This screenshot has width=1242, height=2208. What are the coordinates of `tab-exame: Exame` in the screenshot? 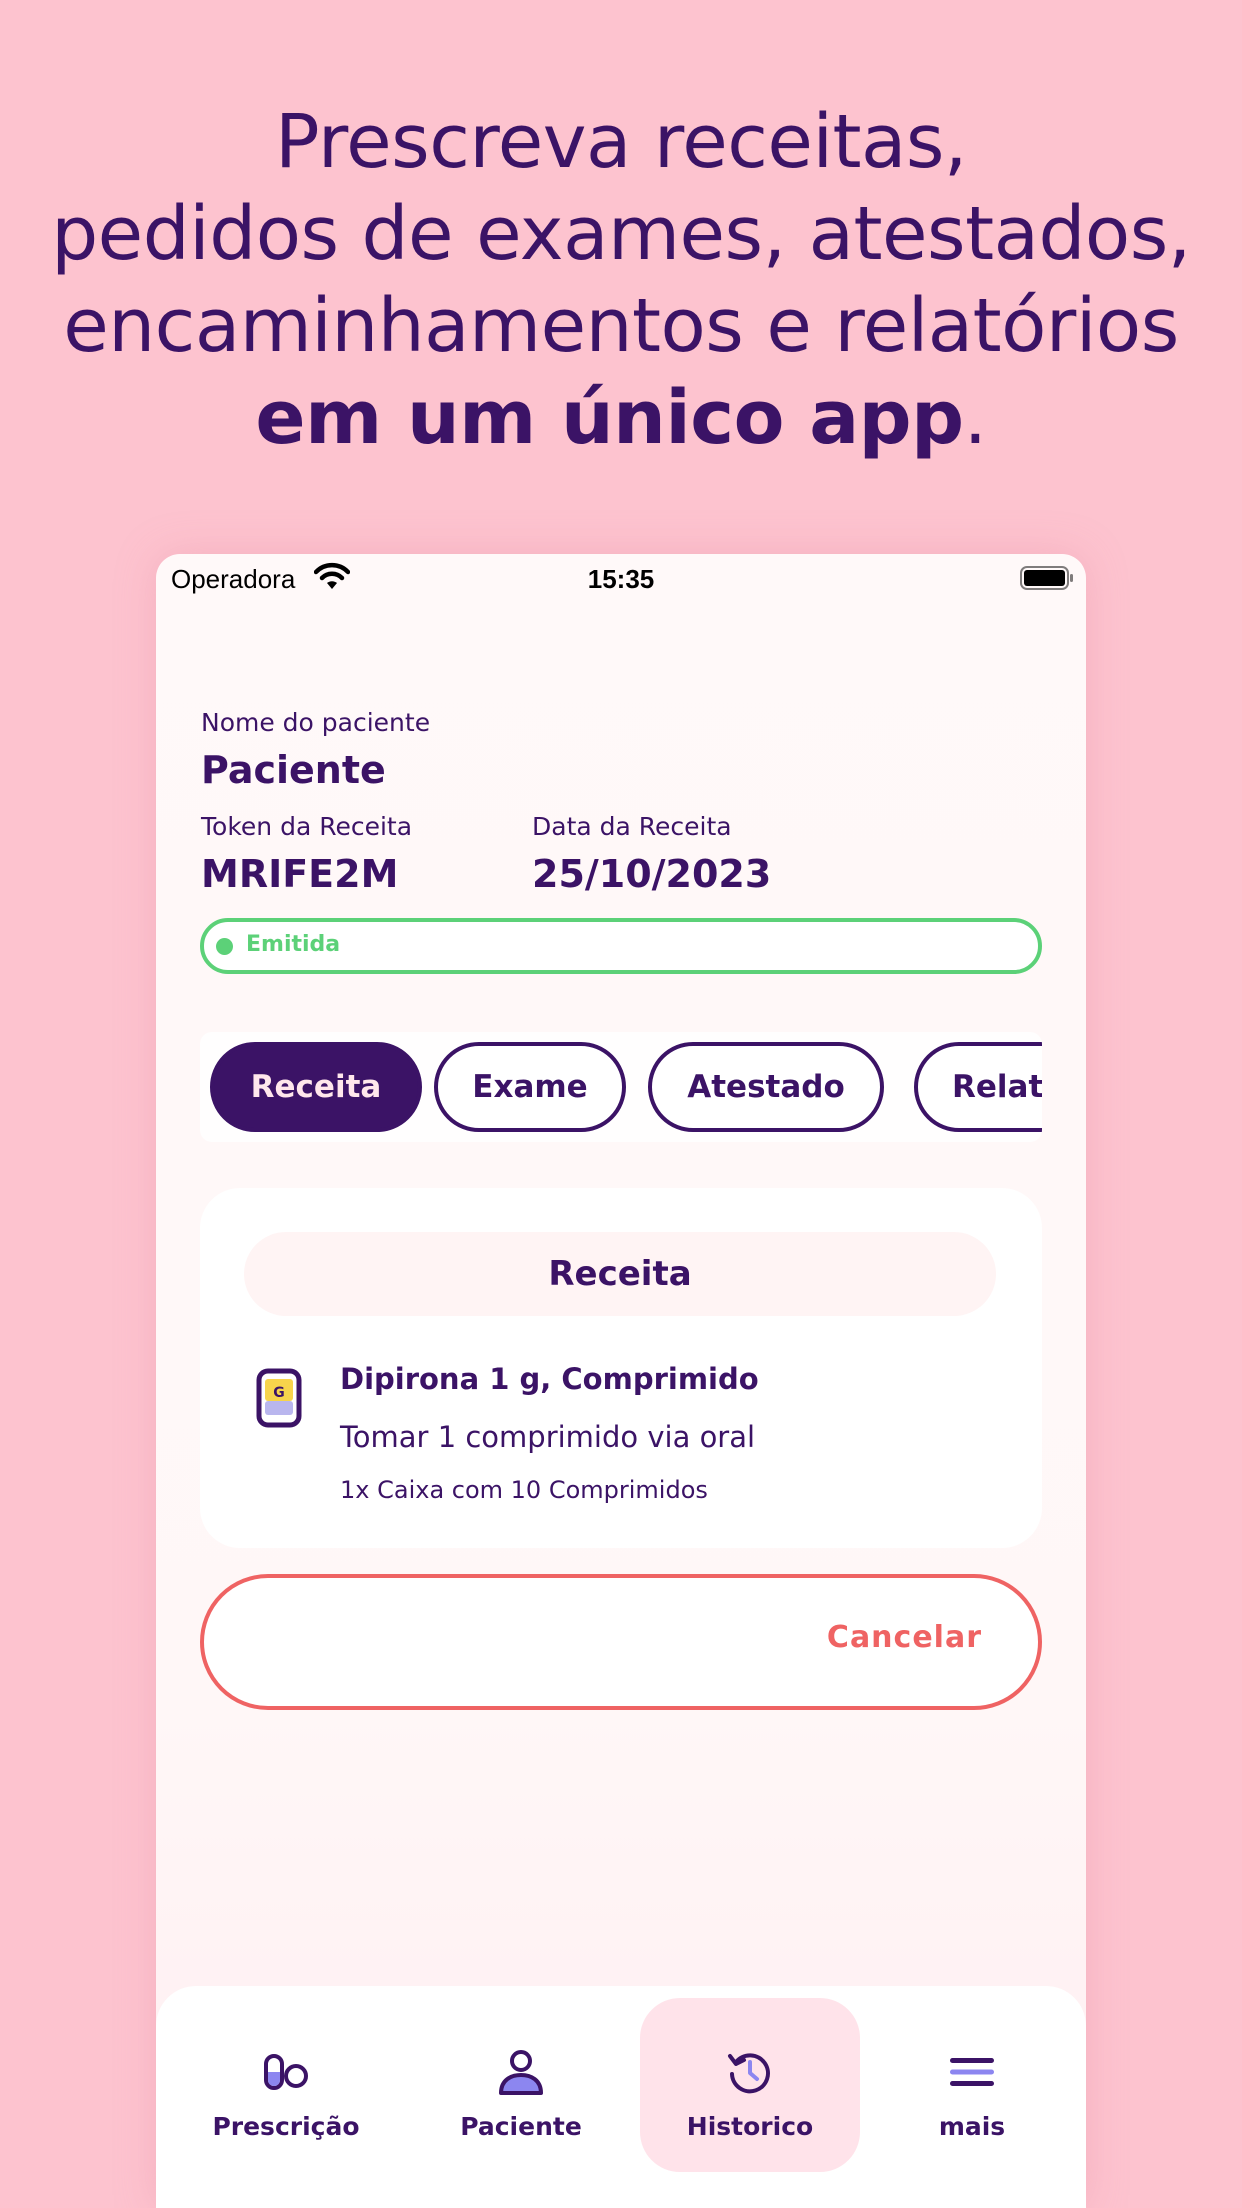 It's located at (530, 1087).